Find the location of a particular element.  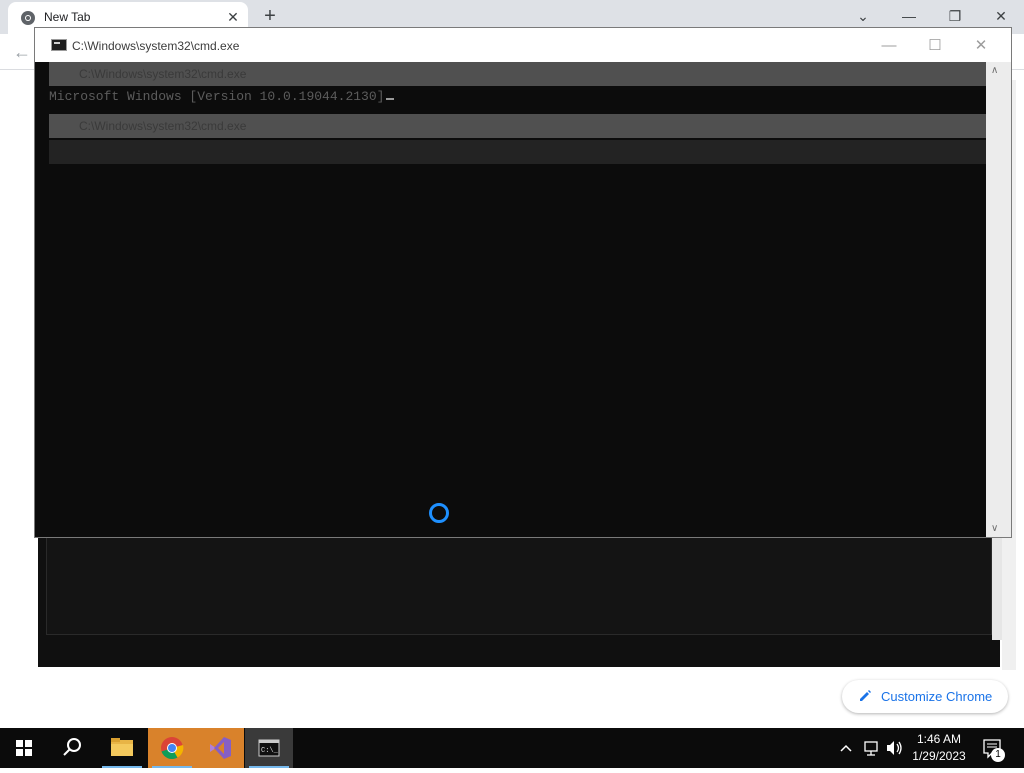

chrome-favicon-icon is located at coordinates (28, 18).